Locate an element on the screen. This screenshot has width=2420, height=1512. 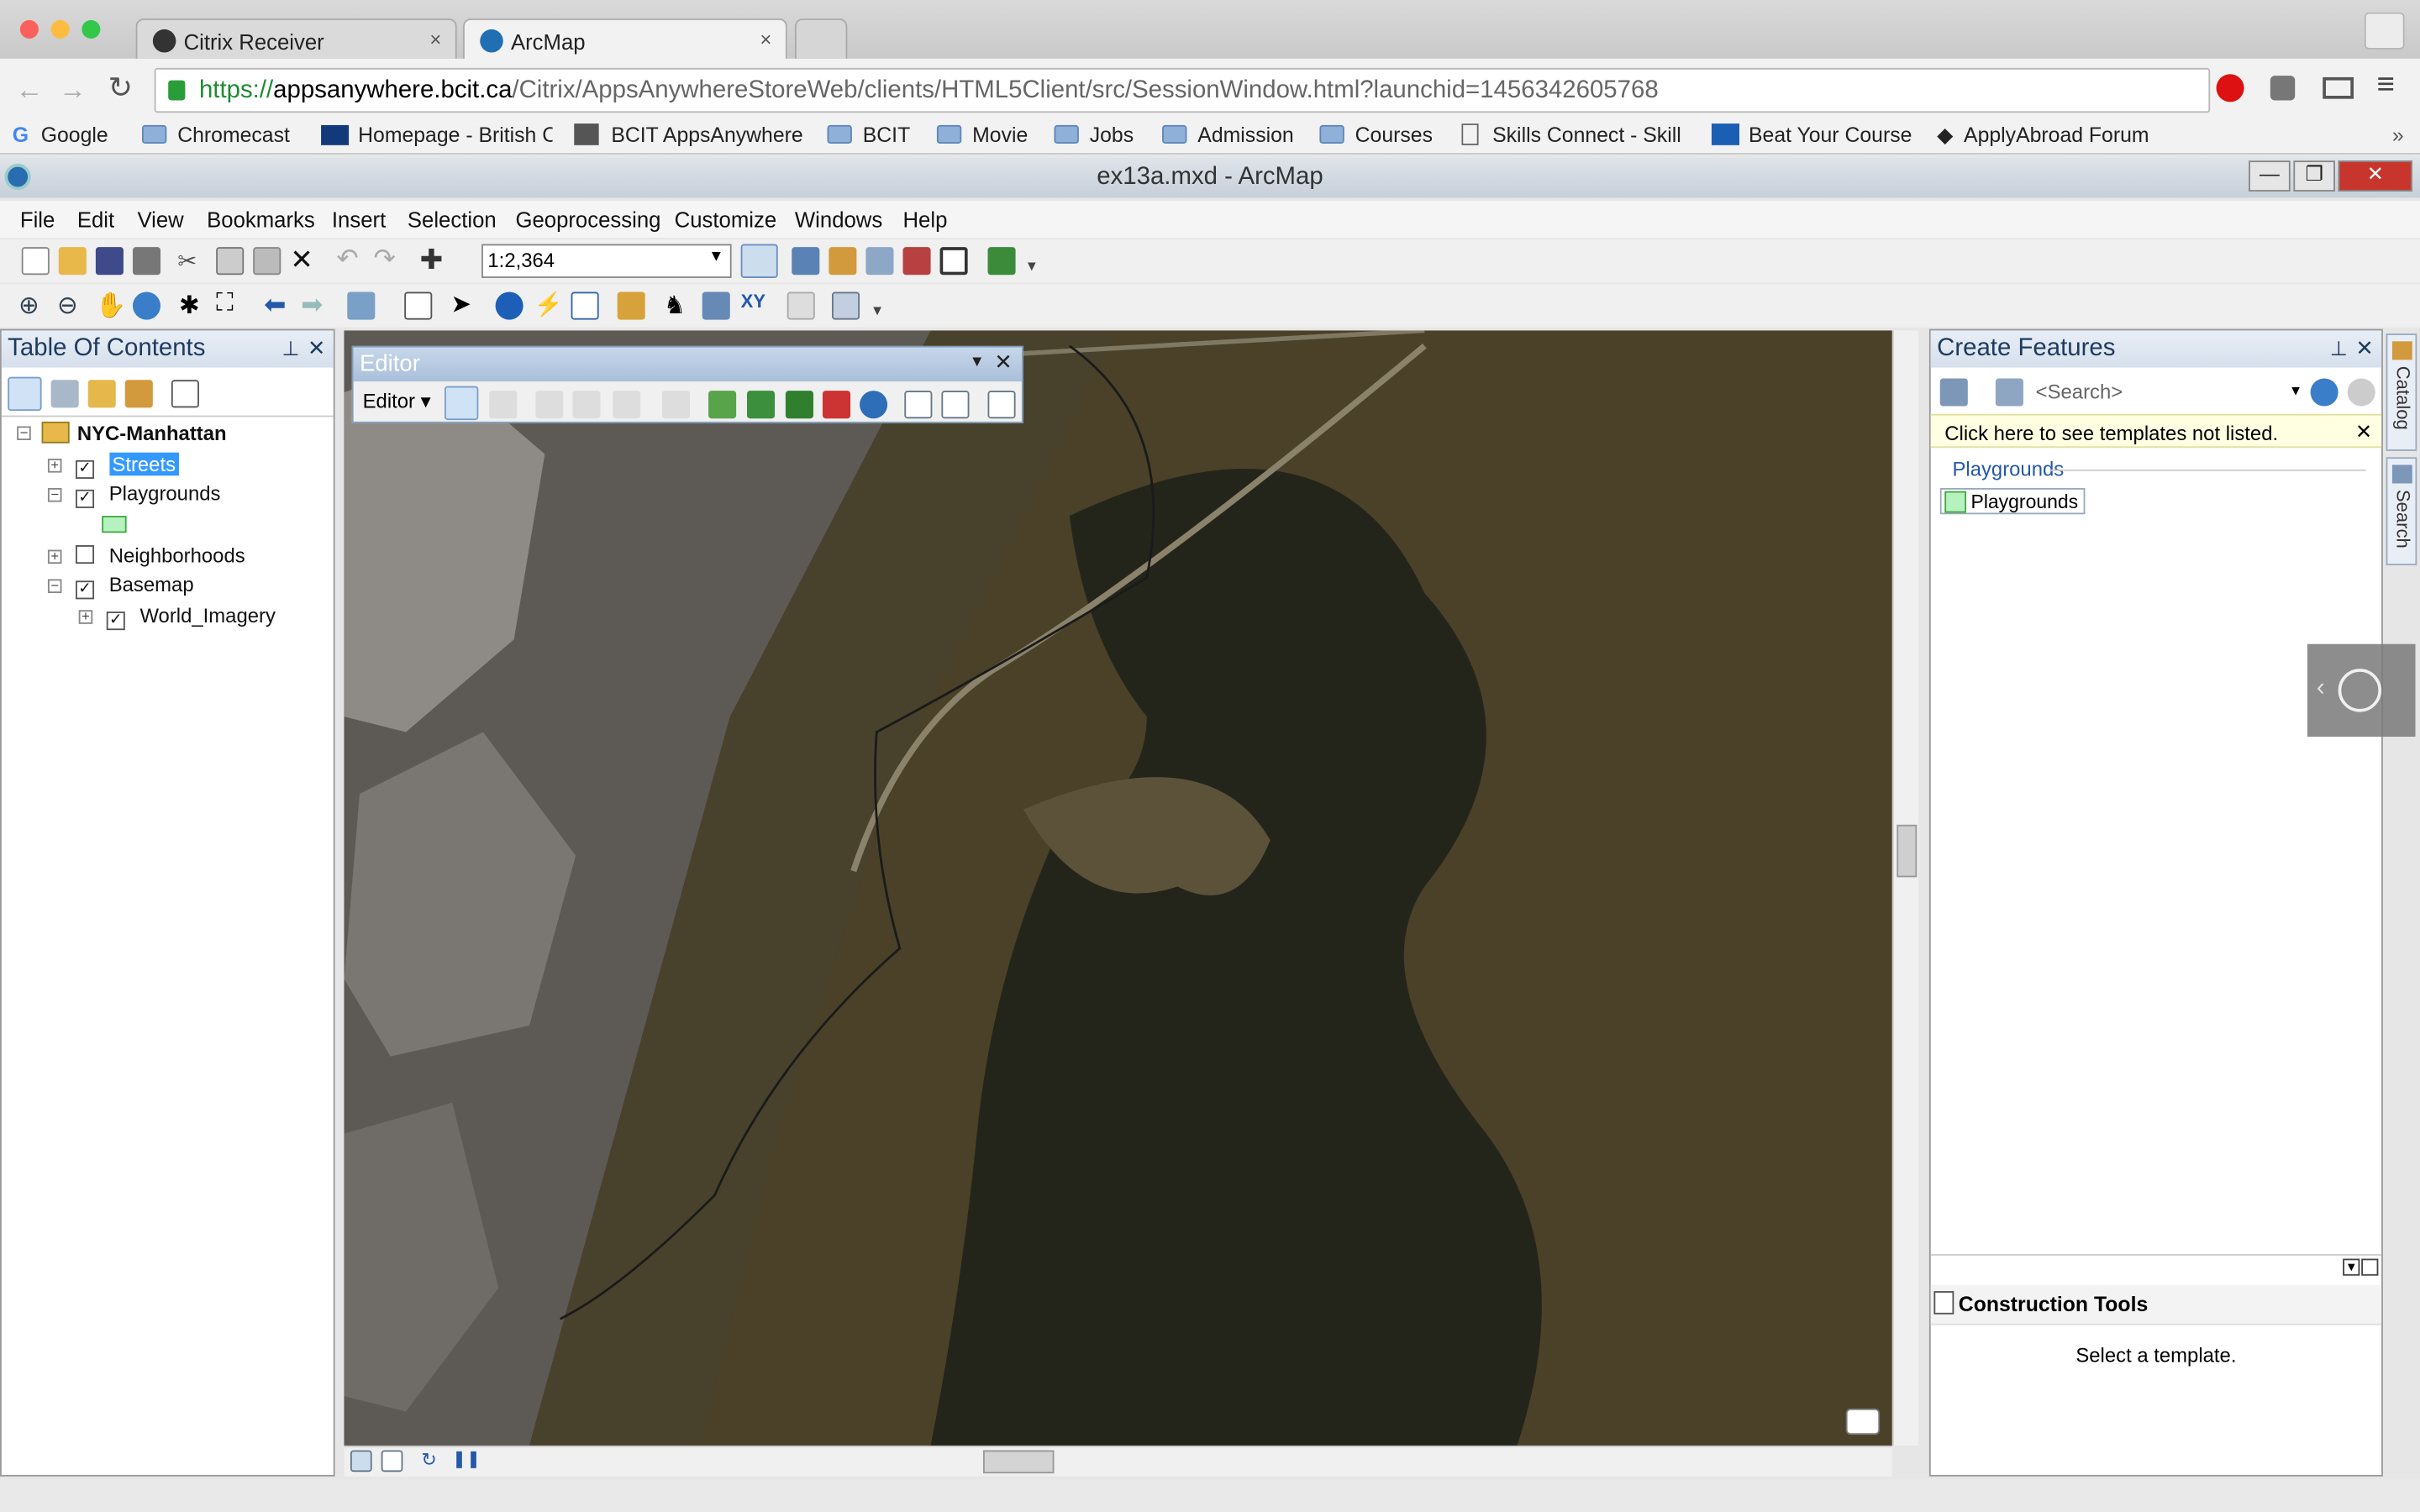
close-window-dot is located at coordinates (29, 29).